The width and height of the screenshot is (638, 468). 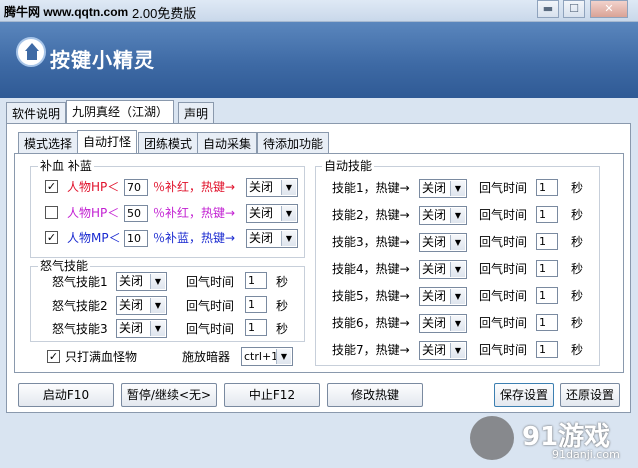 What do you see at coordinates (609, 9) in the screenshot?
I see `close-button: ✕` at bounding box center [609, 9].